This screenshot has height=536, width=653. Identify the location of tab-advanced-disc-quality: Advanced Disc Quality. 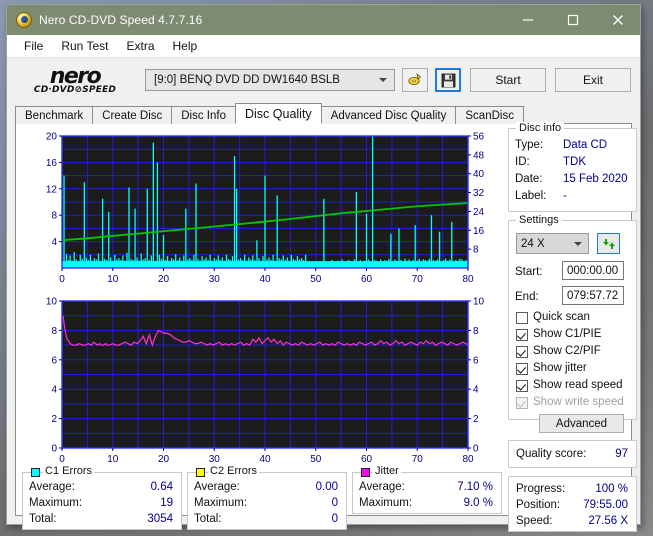
(388, 115).